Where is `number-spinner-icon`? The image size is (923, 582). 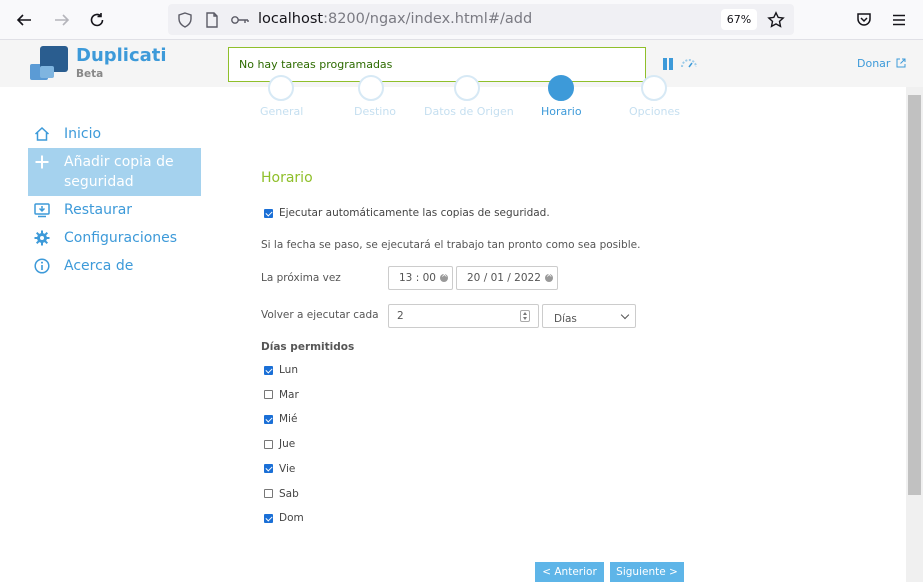 number-spinner-icon is located at coordinates (525, 316).